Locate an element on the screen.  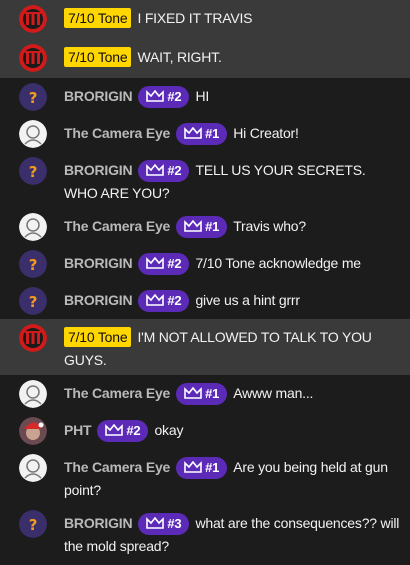
chat-message: ? BRORIGIN #2 HI is located at coordinates (205, 96).